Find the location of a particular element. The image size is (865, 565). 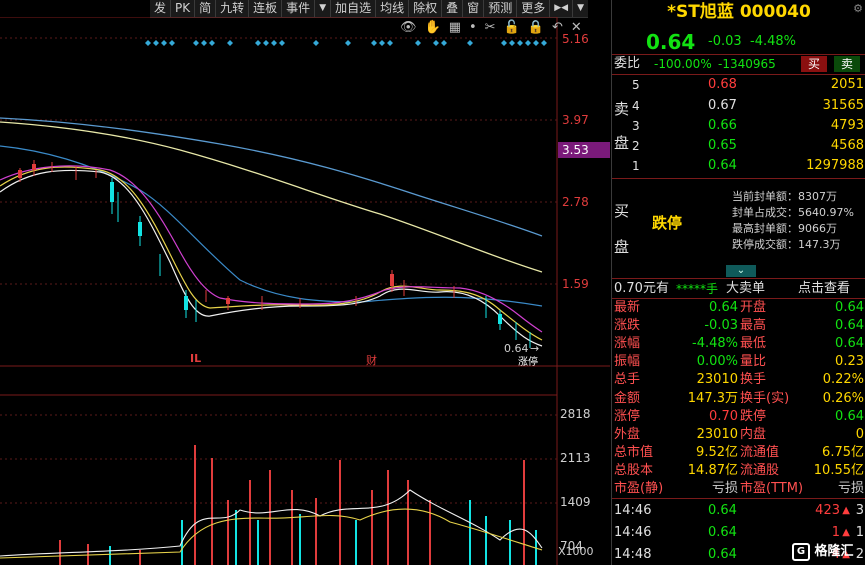

toolbar-events-button: 事件 is located at coordinates (299, 8).